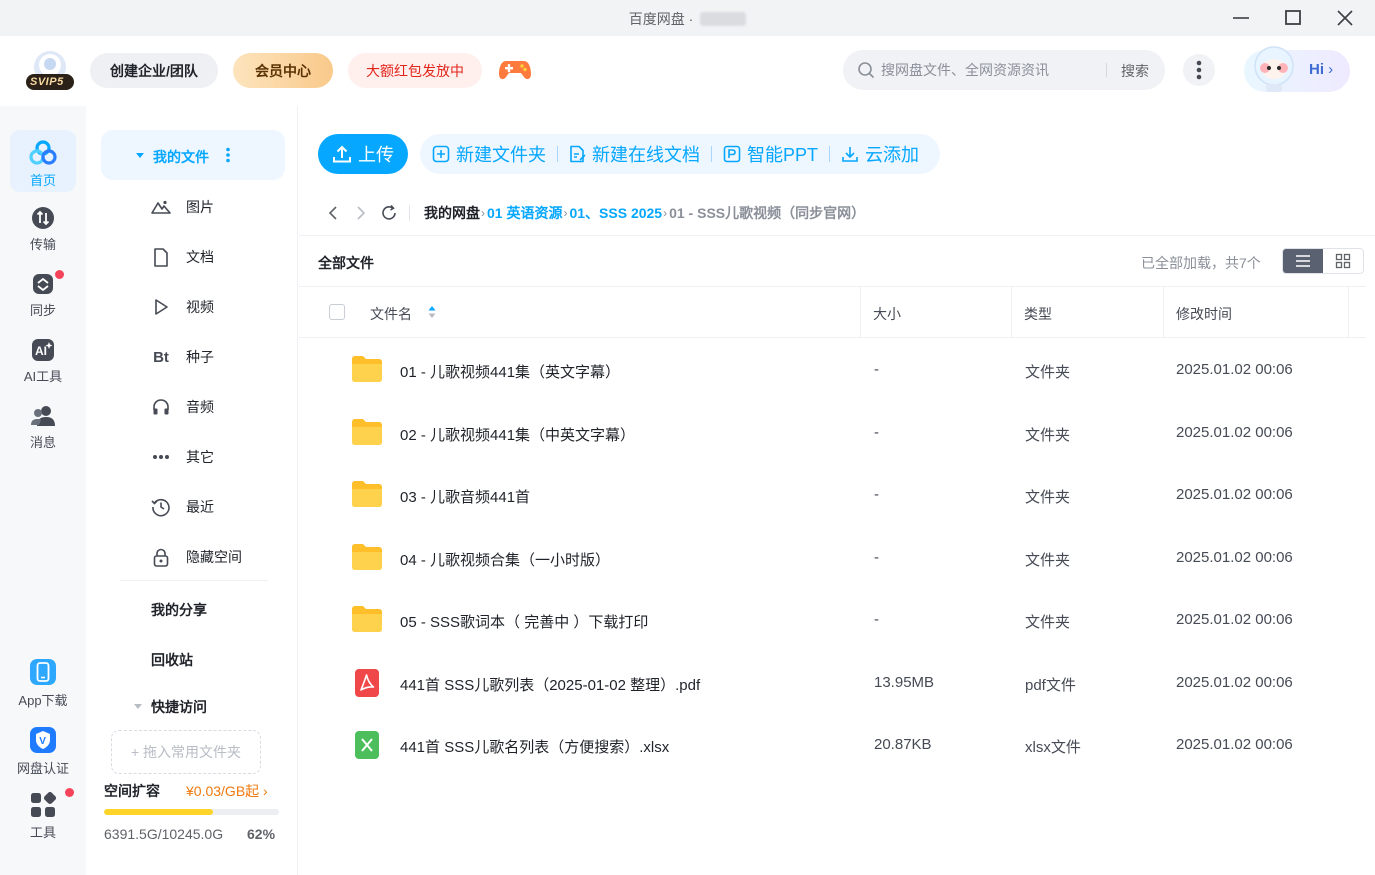 The width and height of the screenshot is (1375, 875). Describe the element at coordinates (524, 621) in the screenshot. I see `file-name: 05 - SSS歌词本（ 完善中 ）下载打印` at that location.